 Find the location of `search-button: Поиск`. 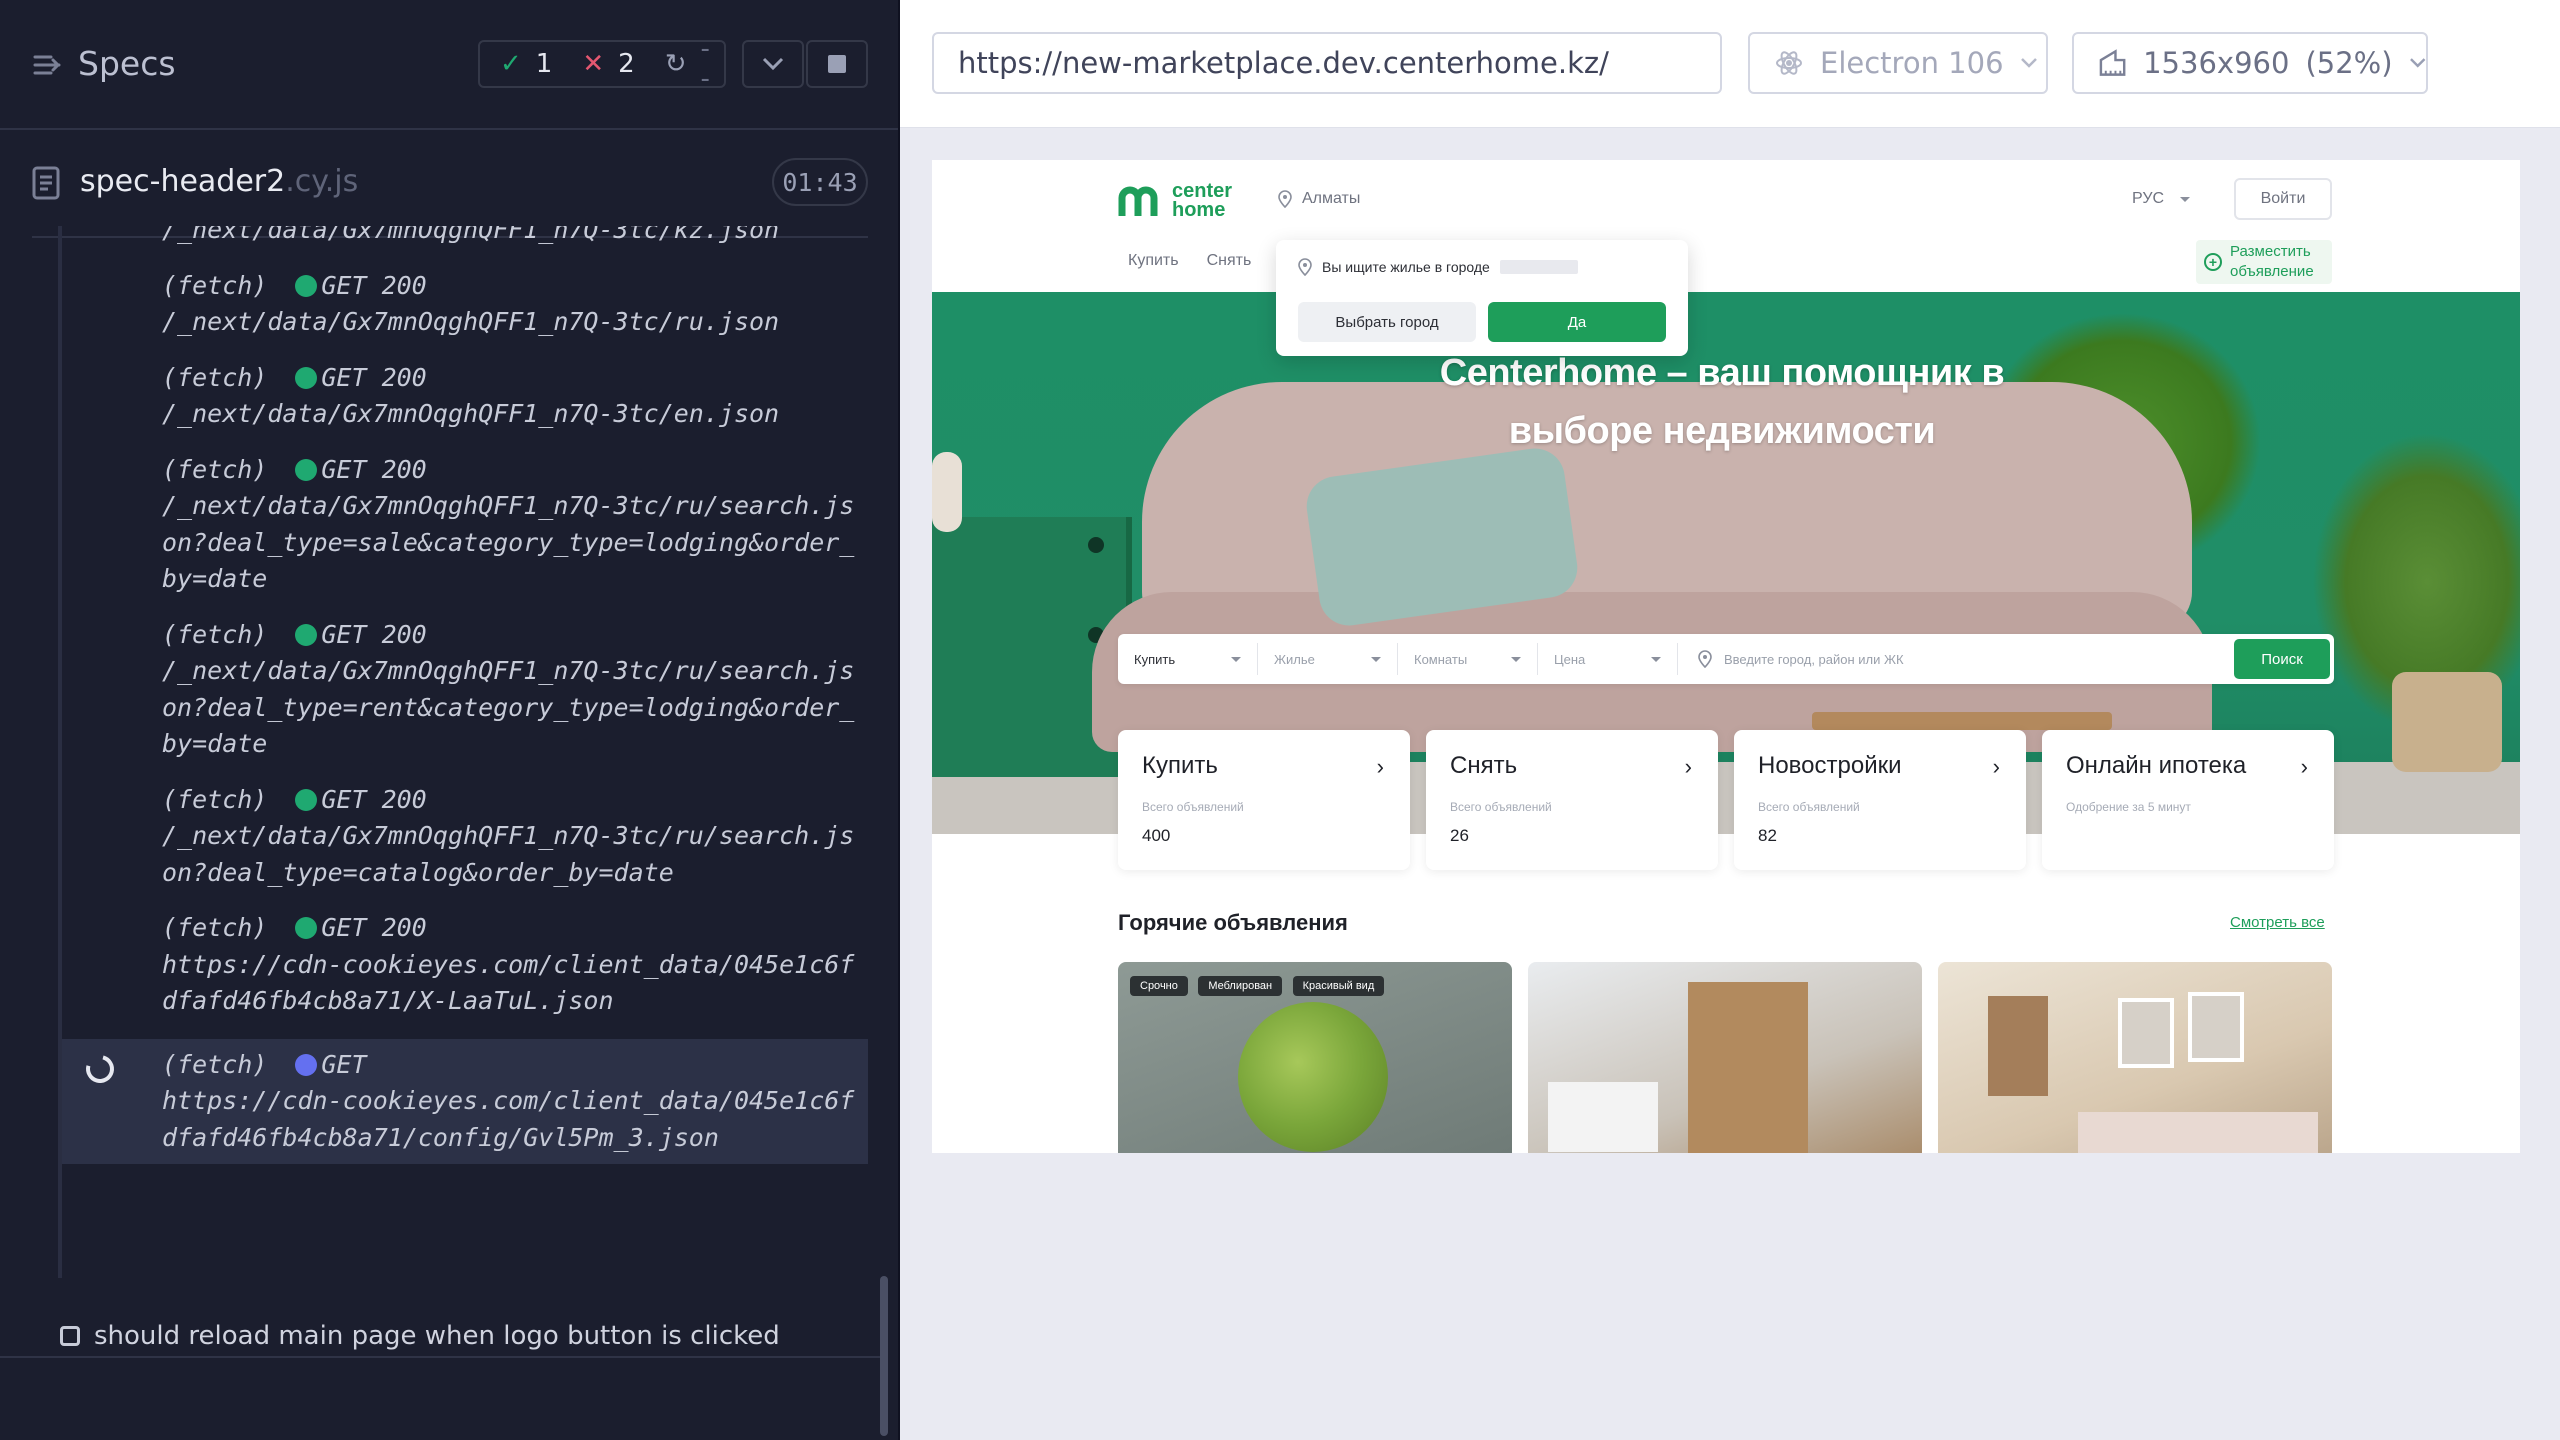

search-button: Поиск is located at coordinates (2282, 659).